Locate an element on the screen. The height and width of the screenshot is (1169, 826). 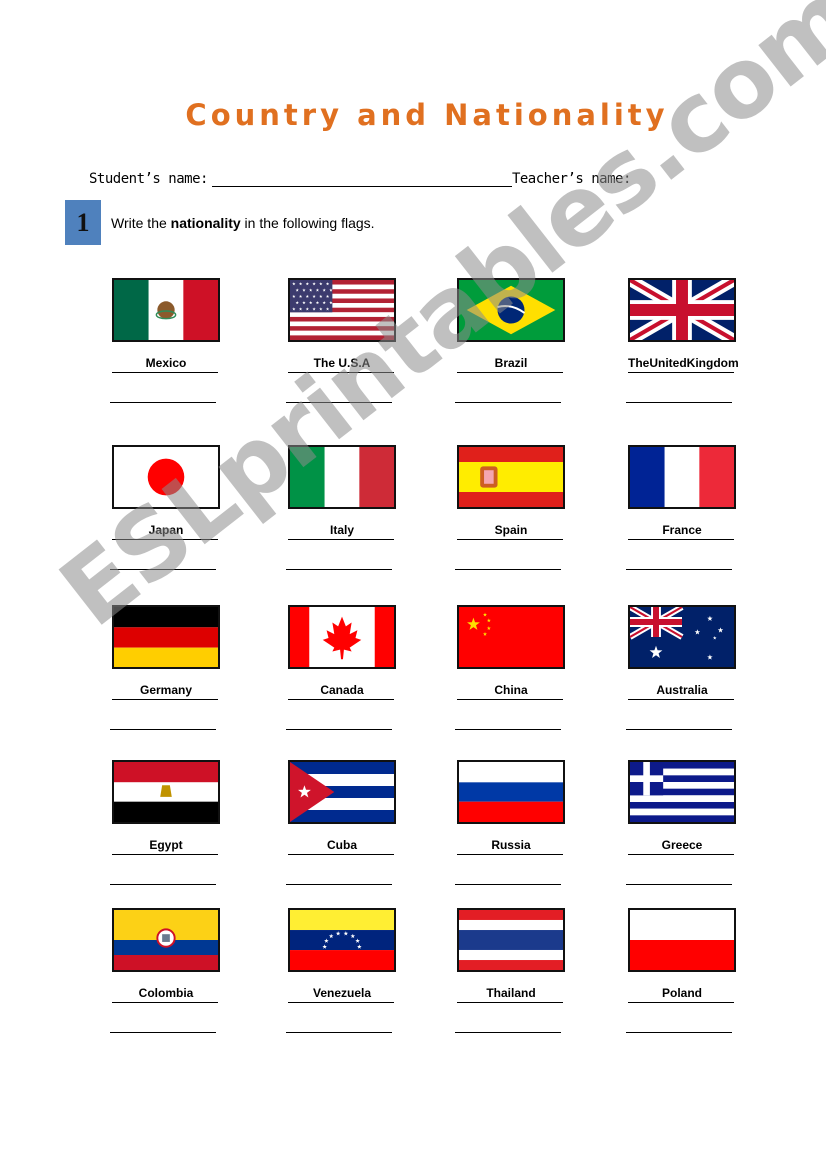
country-name: Mexico is located at coordinates (166, 363).